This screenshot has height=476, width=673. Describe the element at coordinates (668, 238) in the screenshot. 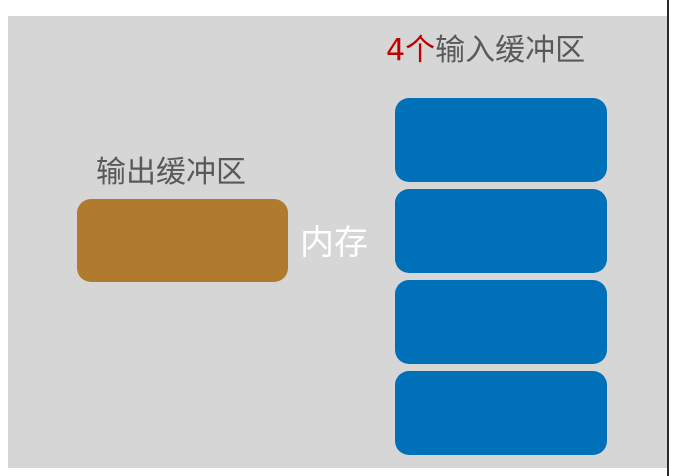

I see `right-border-line` at that location.